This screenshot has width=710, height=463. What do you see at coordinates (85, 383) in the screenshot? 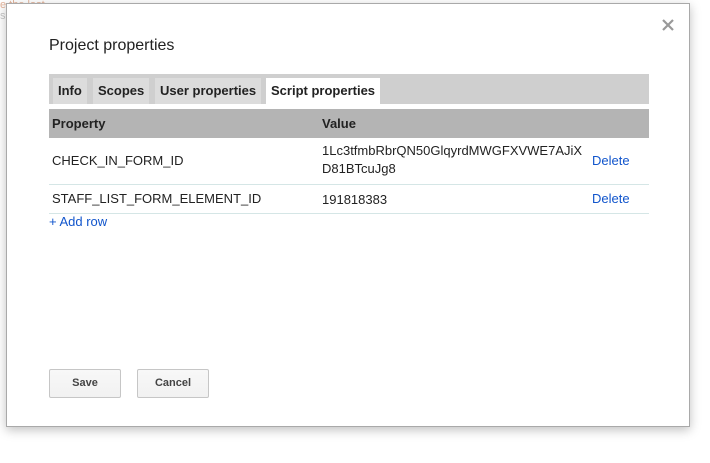
I see `save-button: Save` at bounding box center [85, 383].